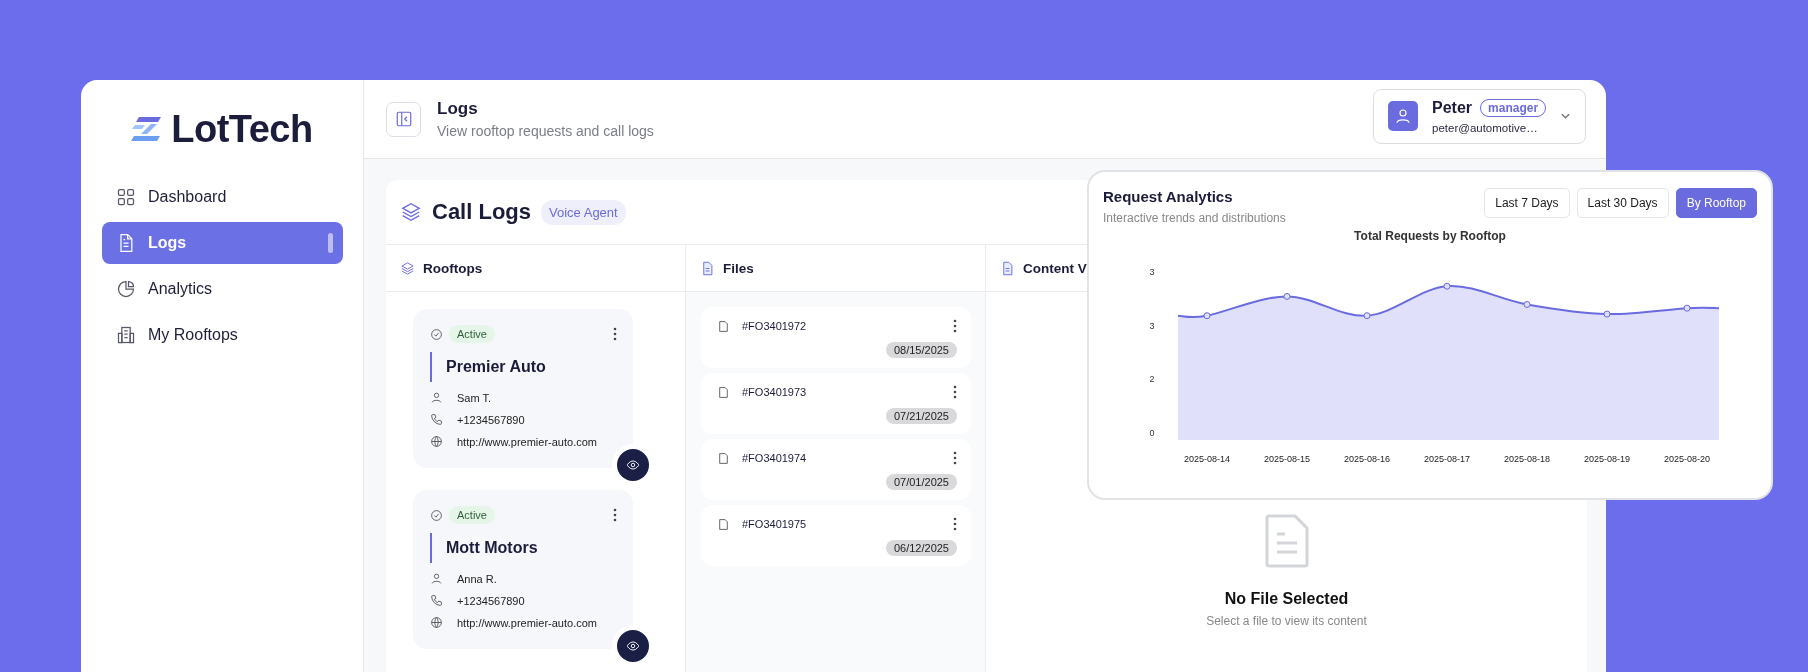 The image size is (1808, 672). What do you see at coordinates (738, 268) in the screenshot?
I see `column-header: Files` at bounding box center [738, 268].